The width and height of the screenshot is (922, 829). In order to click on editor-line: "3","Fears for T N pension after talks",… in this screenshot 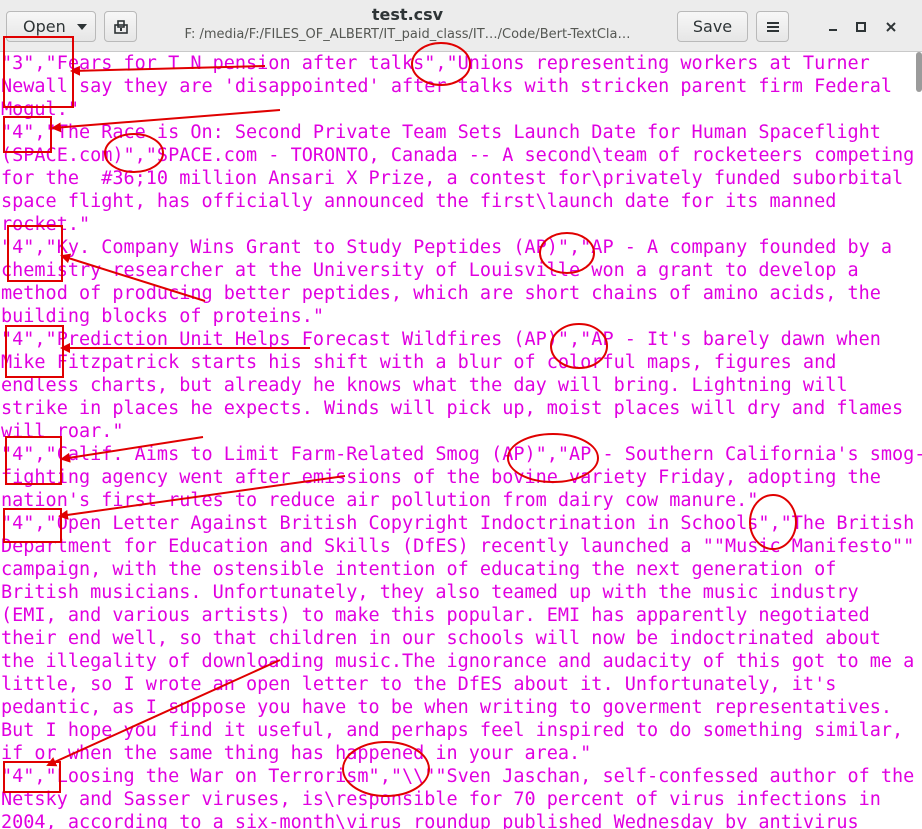, I will do `click(461, 63)`.